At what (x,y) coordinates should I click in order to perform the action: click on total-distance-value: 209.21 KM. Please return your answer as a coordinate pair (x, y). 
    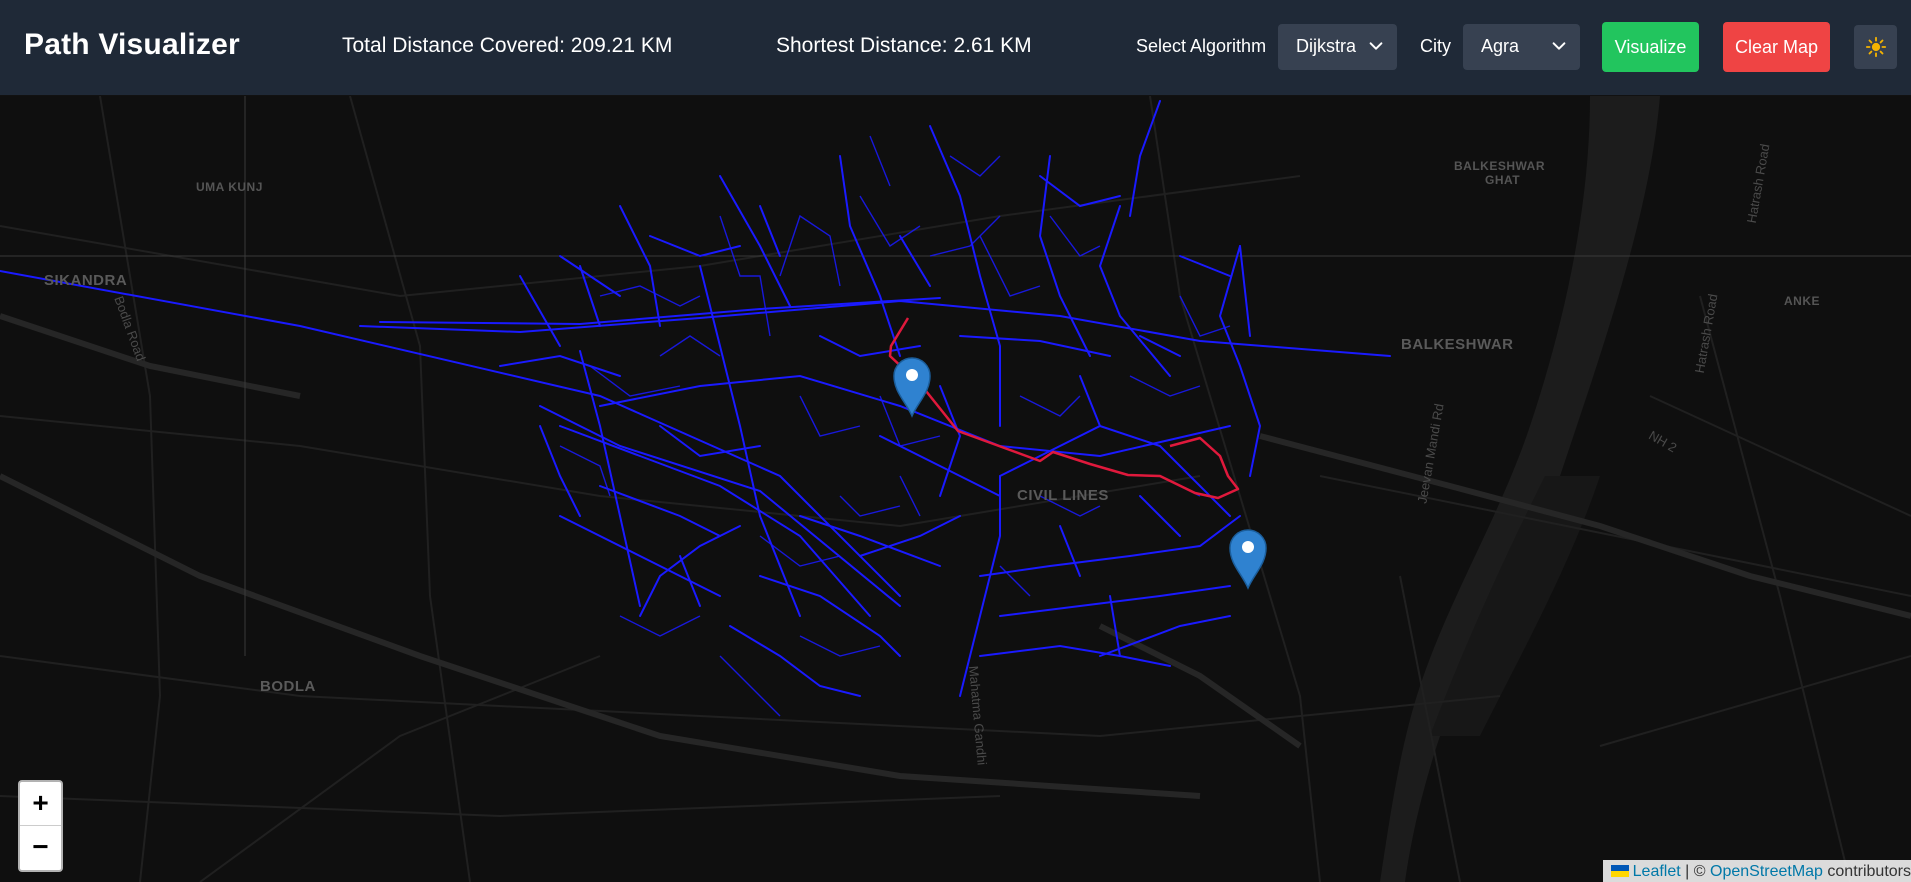
    Looking at the image, I should click on (621, 45).